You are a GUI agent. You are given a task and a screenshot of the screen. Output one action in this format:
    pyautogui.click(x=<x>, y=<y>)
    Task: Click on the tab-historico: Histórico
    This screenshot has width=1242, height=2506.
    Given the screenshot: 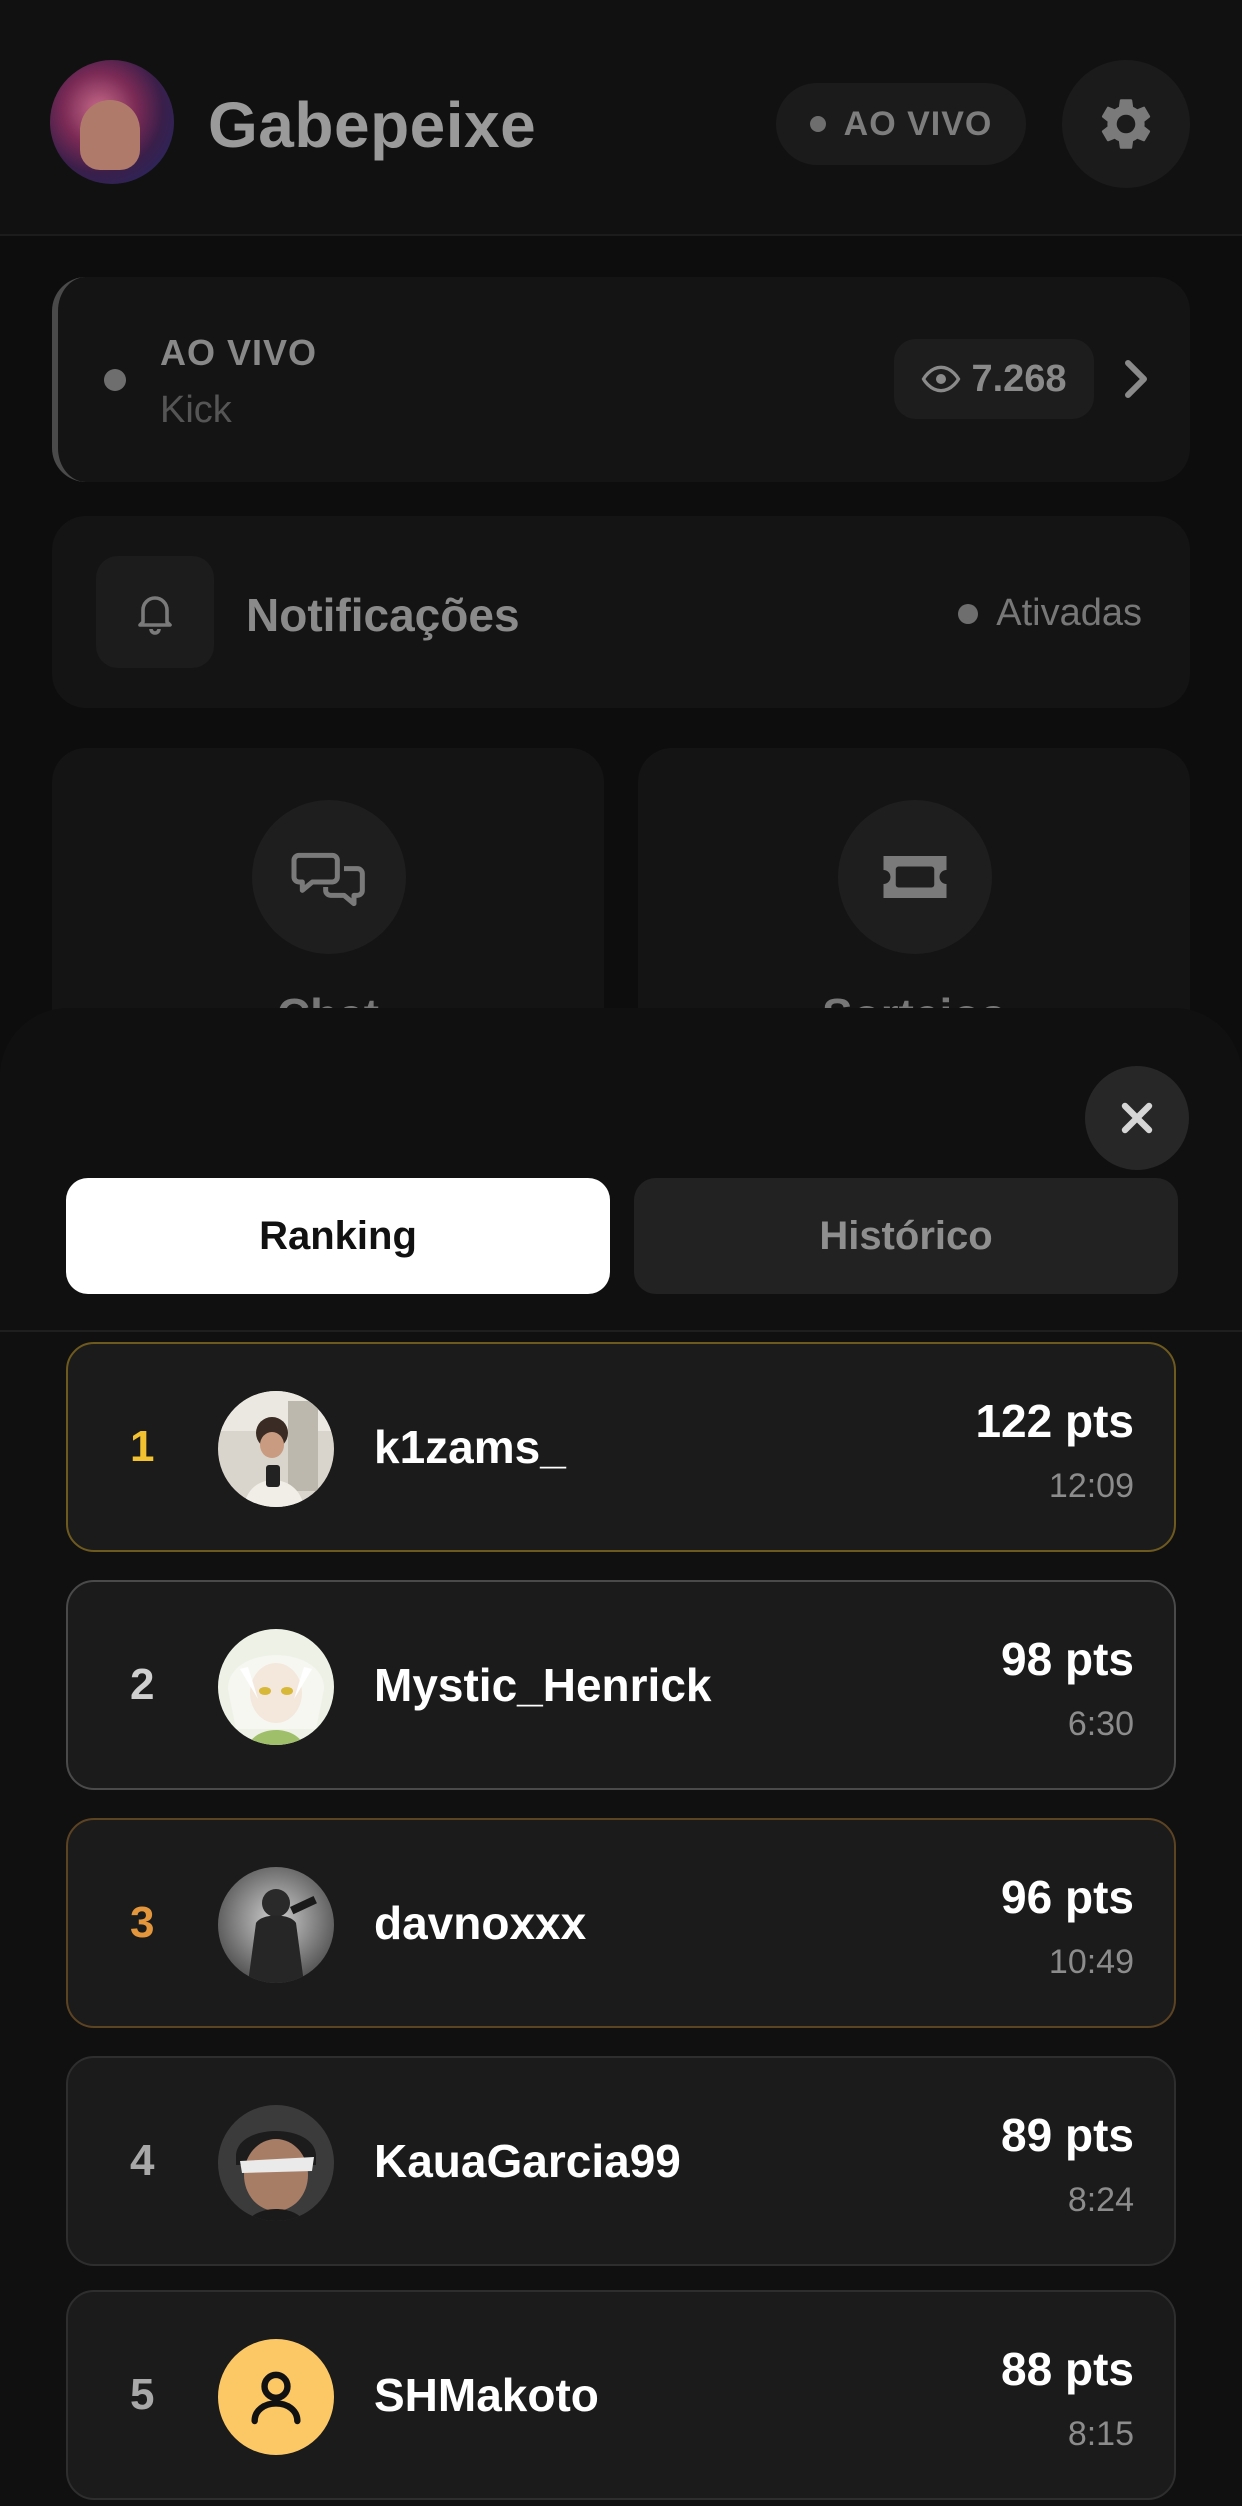 What is the action you would take?
    pyautogui.click(x=906, y=1236)
    